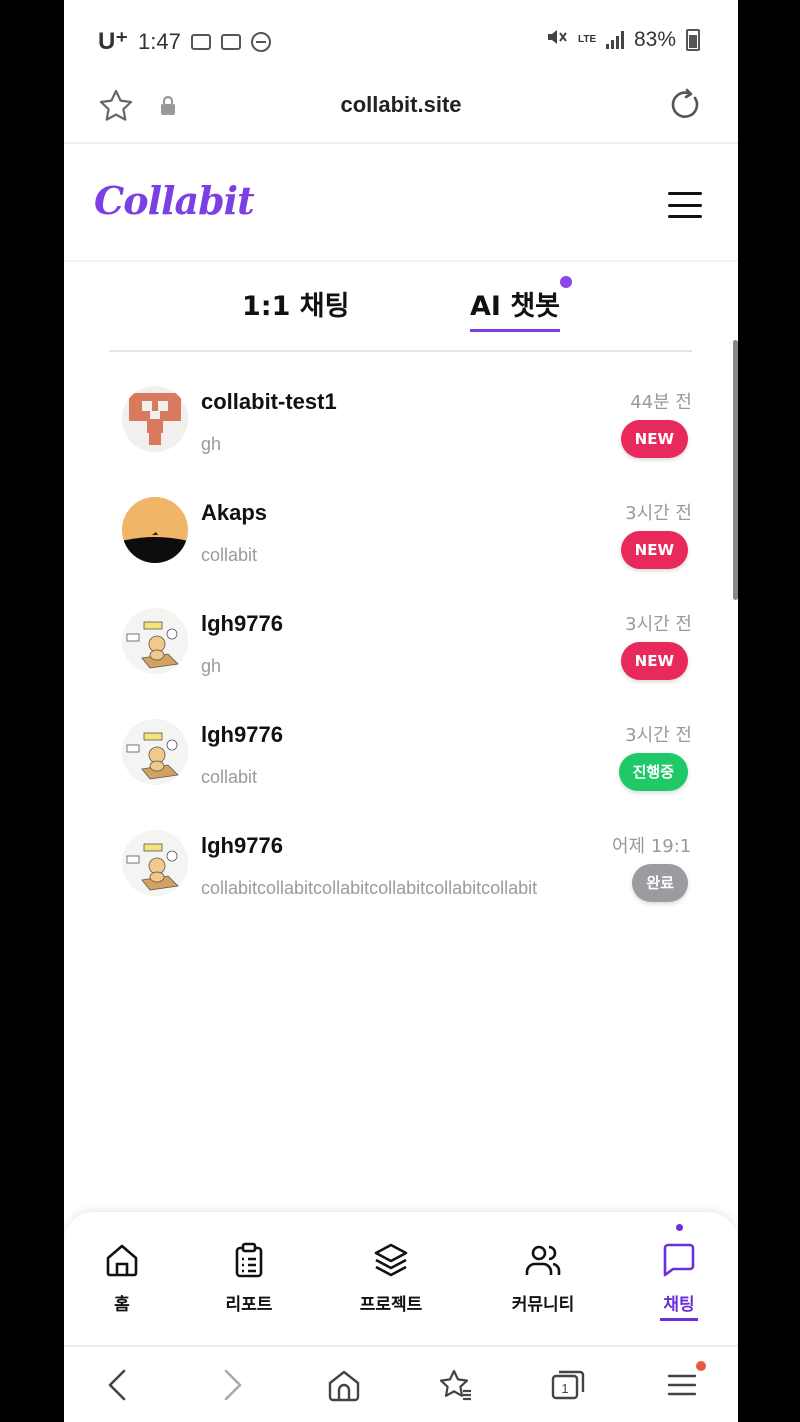 This screenshot has width=800, height=1422. Describe the element at coordinates (391, 1260) in the screenshot. I see `layers-icon` at that location.